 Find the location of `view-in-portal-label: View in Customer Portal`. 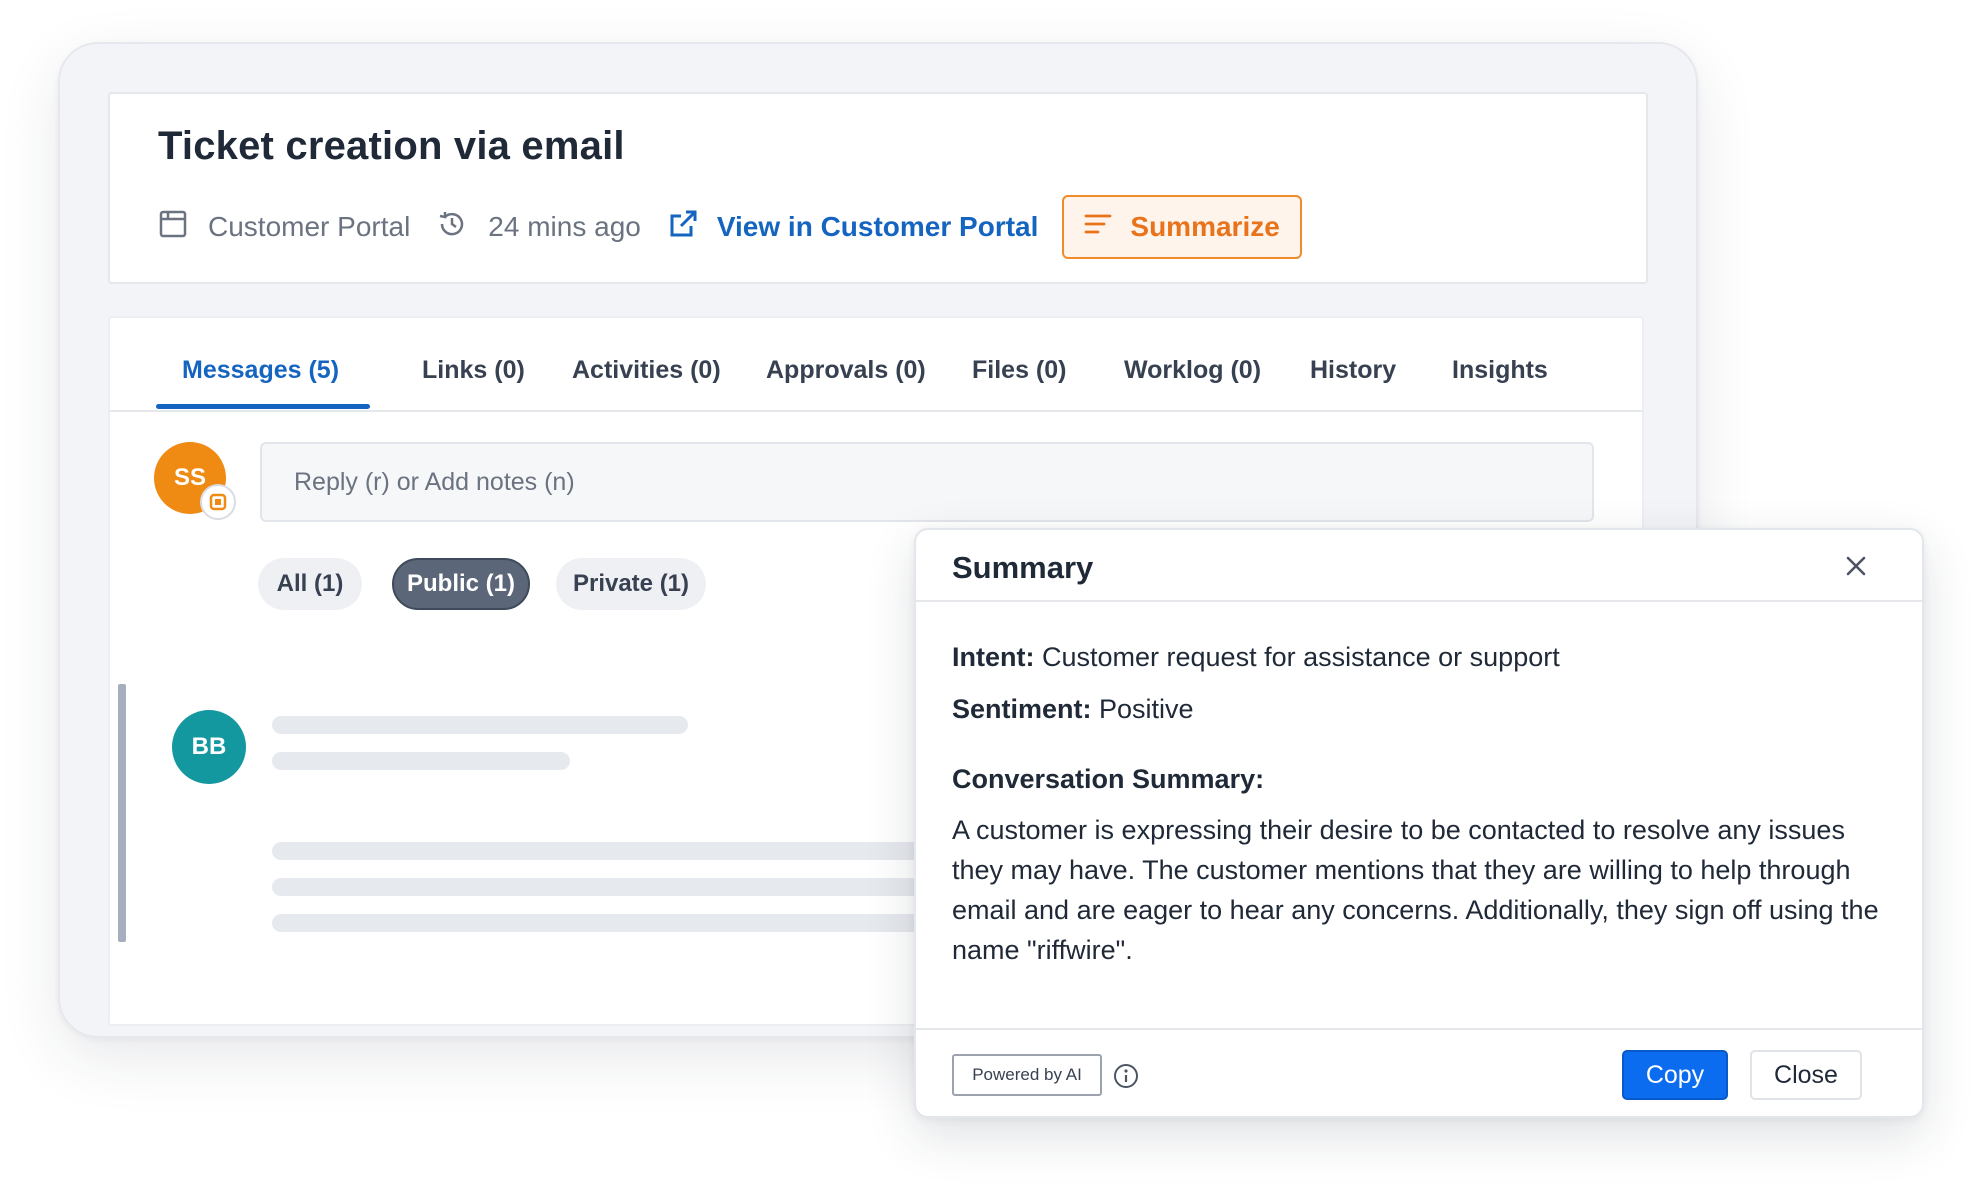

view-in-portal-label: View in Customer Portal is located at coordinates (877, 226).